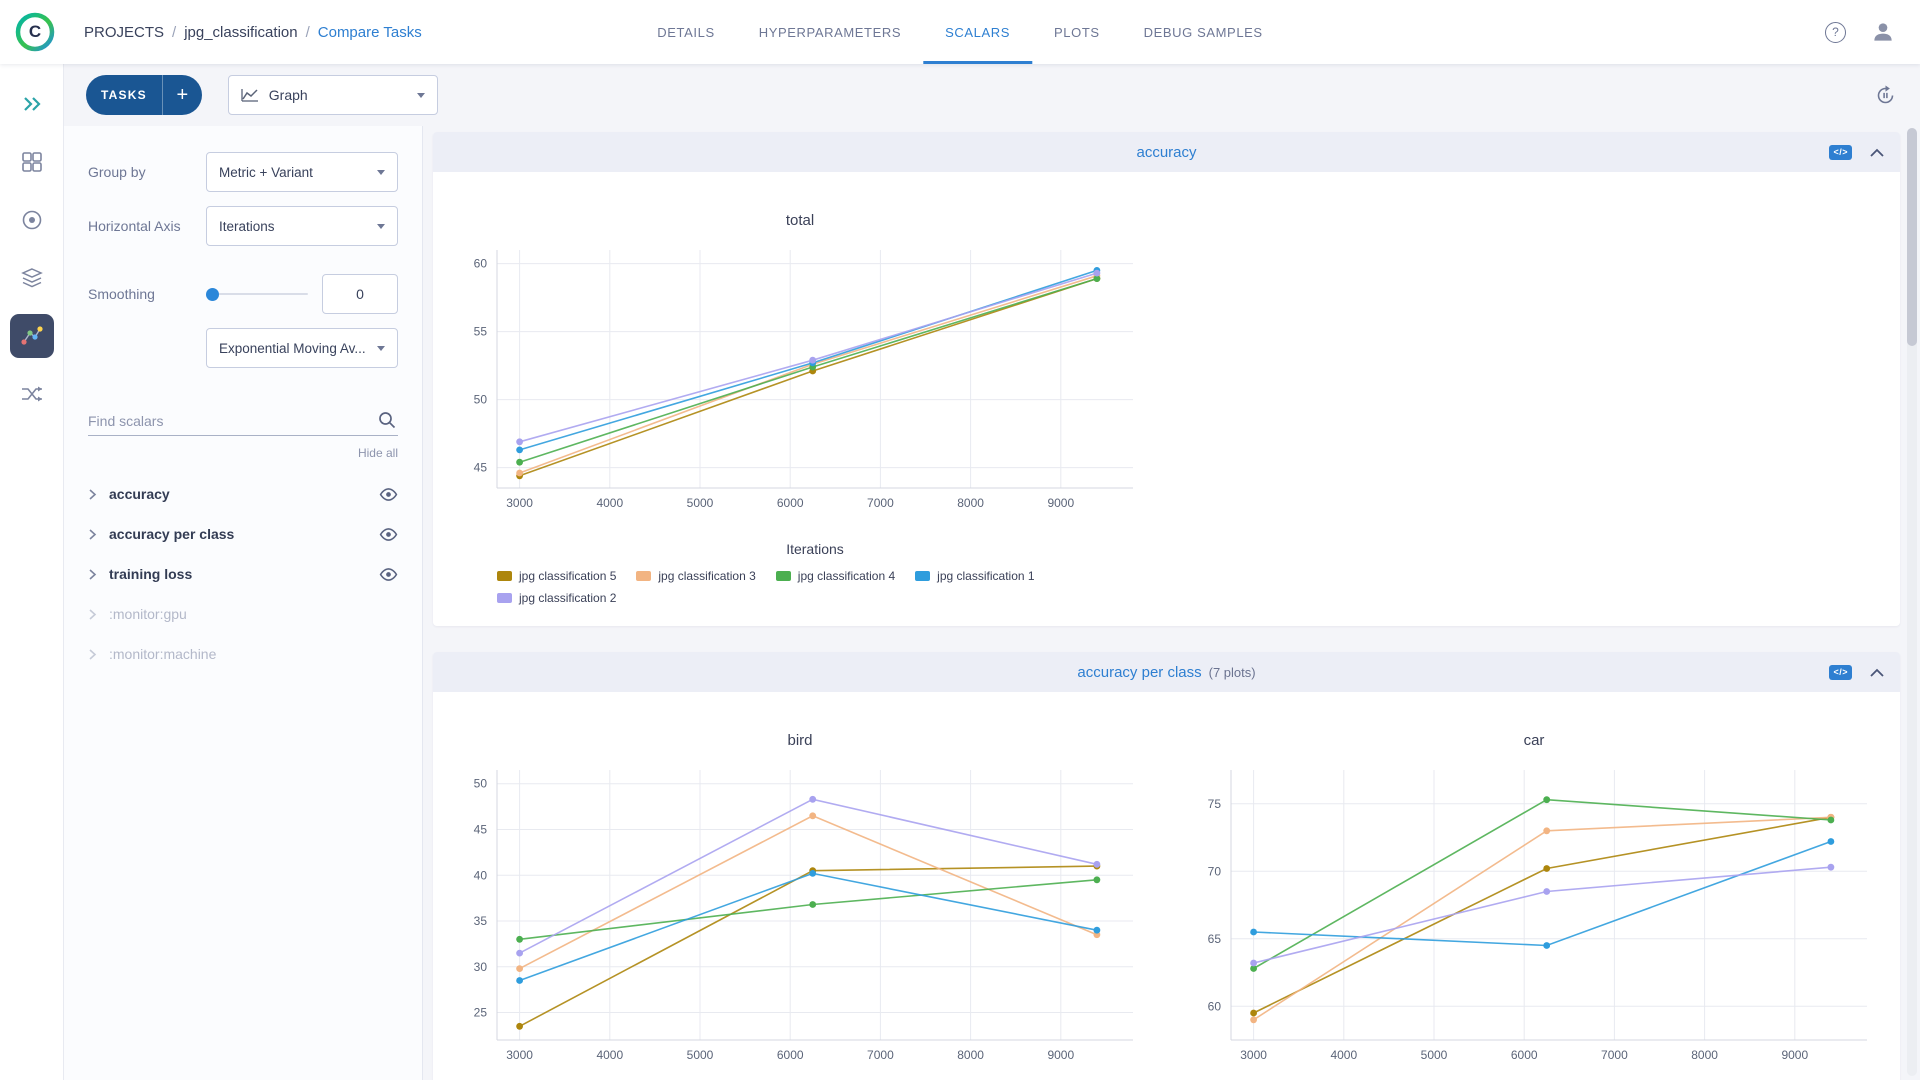  I want to click on logo-letter: C, so click(35, 31).